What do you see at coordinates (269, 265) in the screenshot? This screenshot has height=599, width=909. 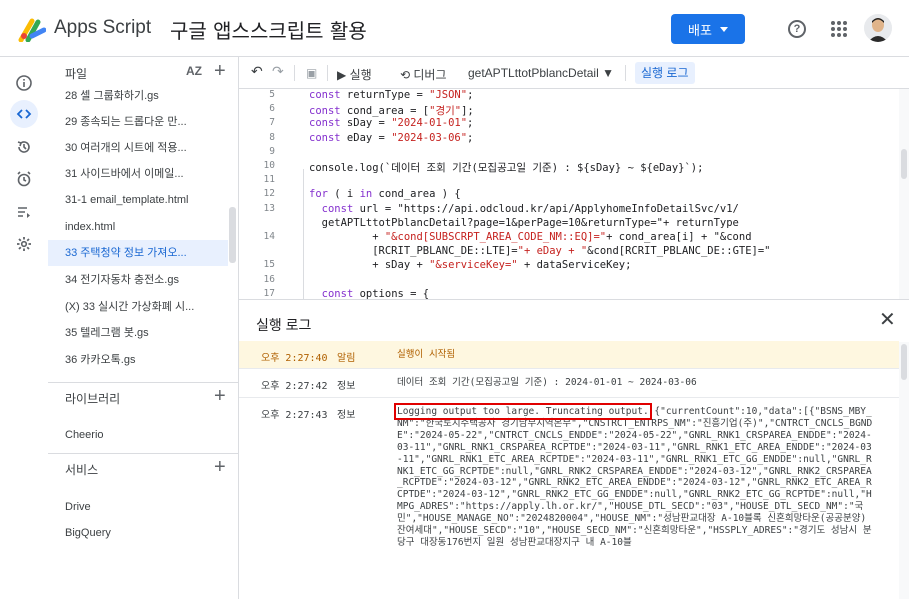 I see `line-number: 15` at bounding box center [269, 265].